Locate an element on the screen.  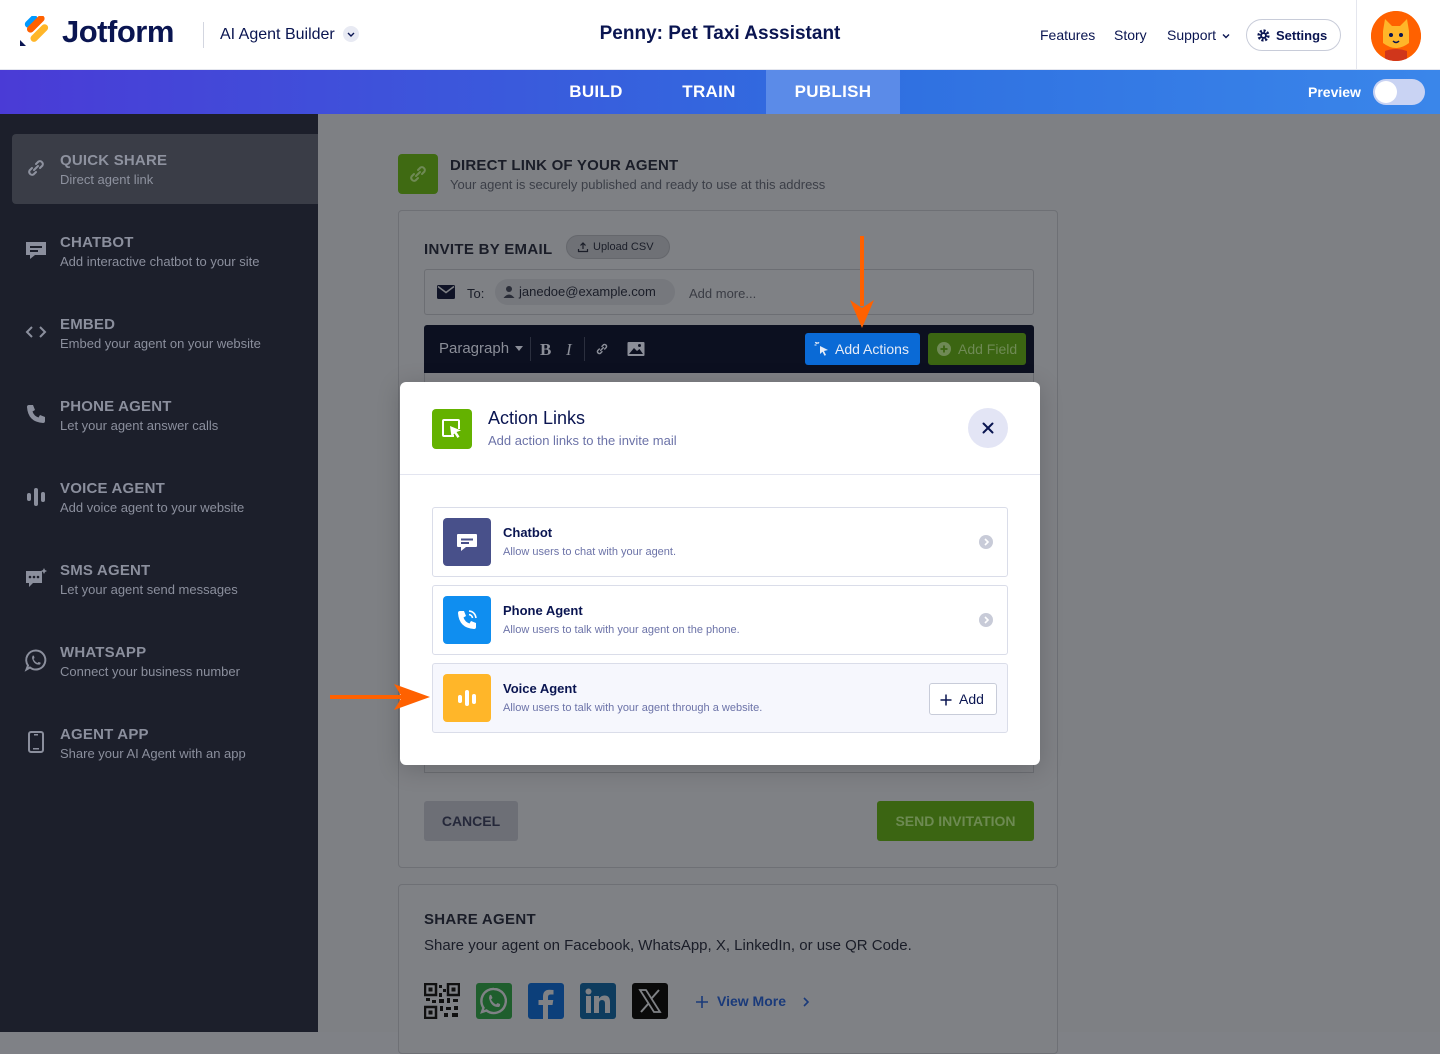
linkedin-icon is located at coordinates (598, 1001).